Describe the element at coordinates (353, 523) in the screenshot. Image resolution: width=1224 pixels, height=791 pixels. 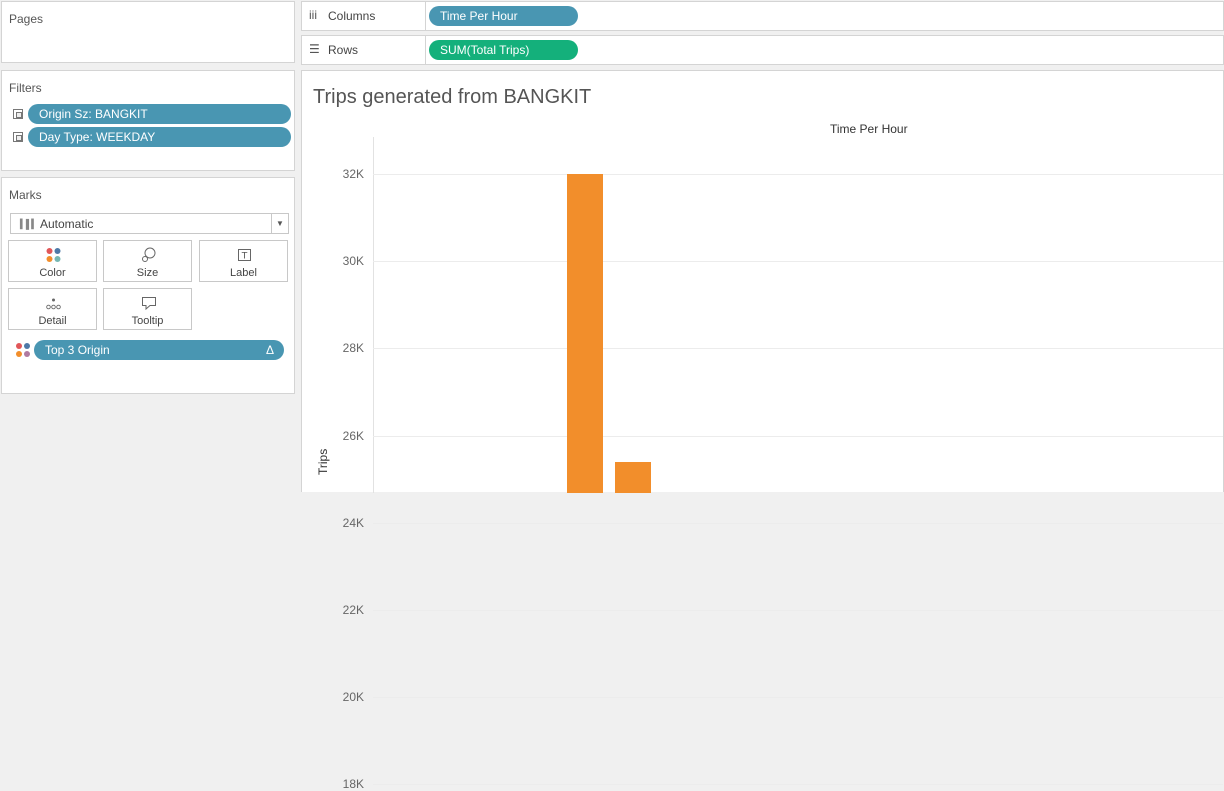
I see `y-tick-label: 24K` at that location.